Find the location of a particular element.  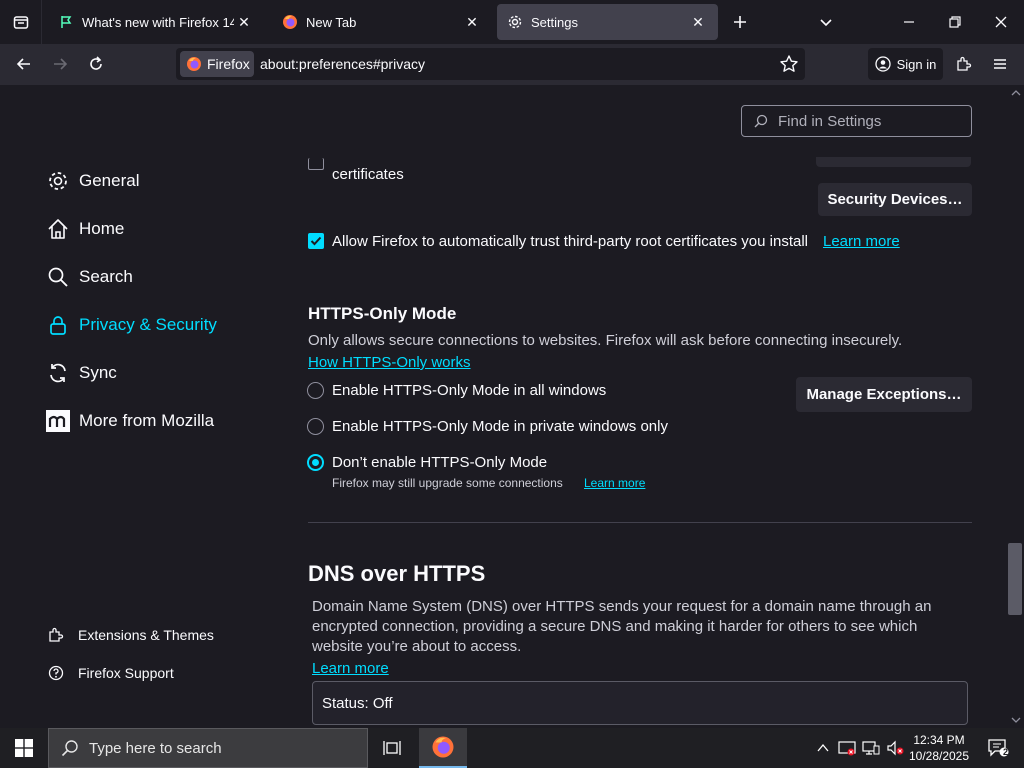

restore-button is located at coordinates (955, 22).